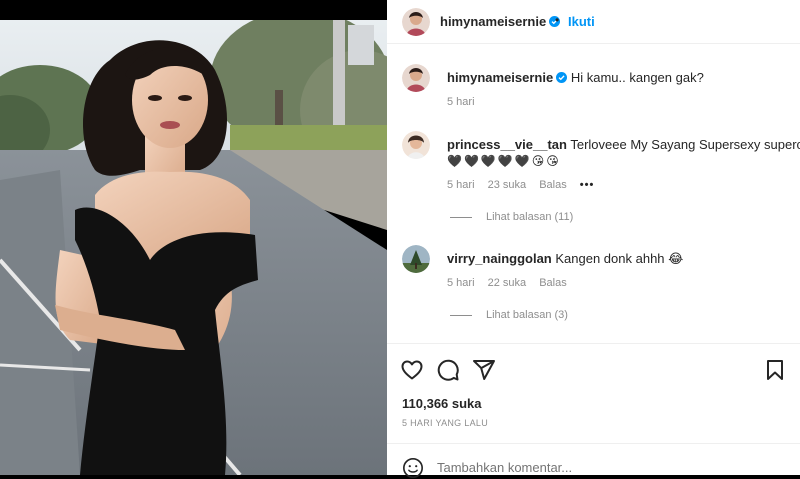 The image size is (800, 479). What do you see at coordinates (507, 283) in the screenshot?
I see `comment-likes: 22 suka` at bounding box center [507, 283].